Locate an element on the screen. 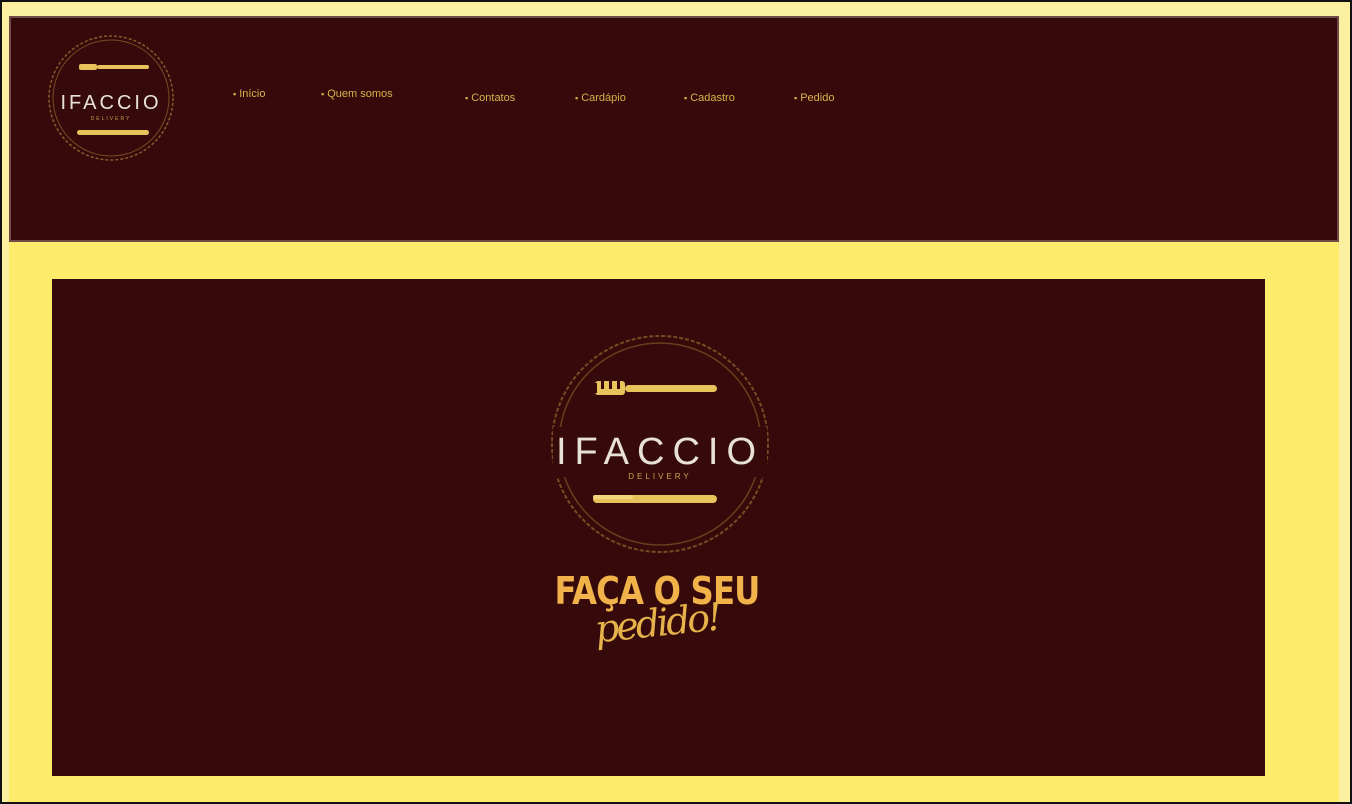  nav-label: Início is located at coordinates (252, 94).